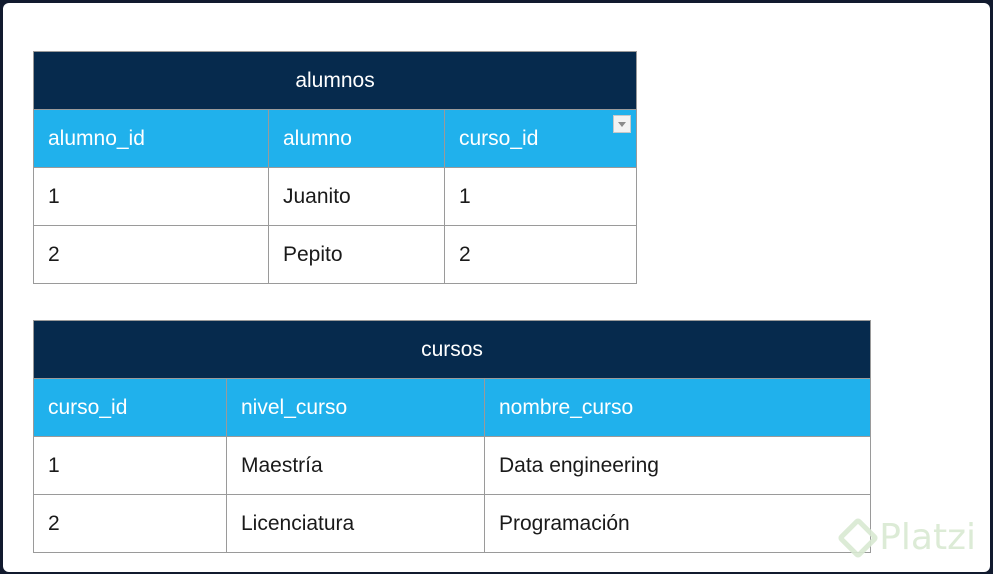  I want to click on table-title: alumnos, so click(335, 80).